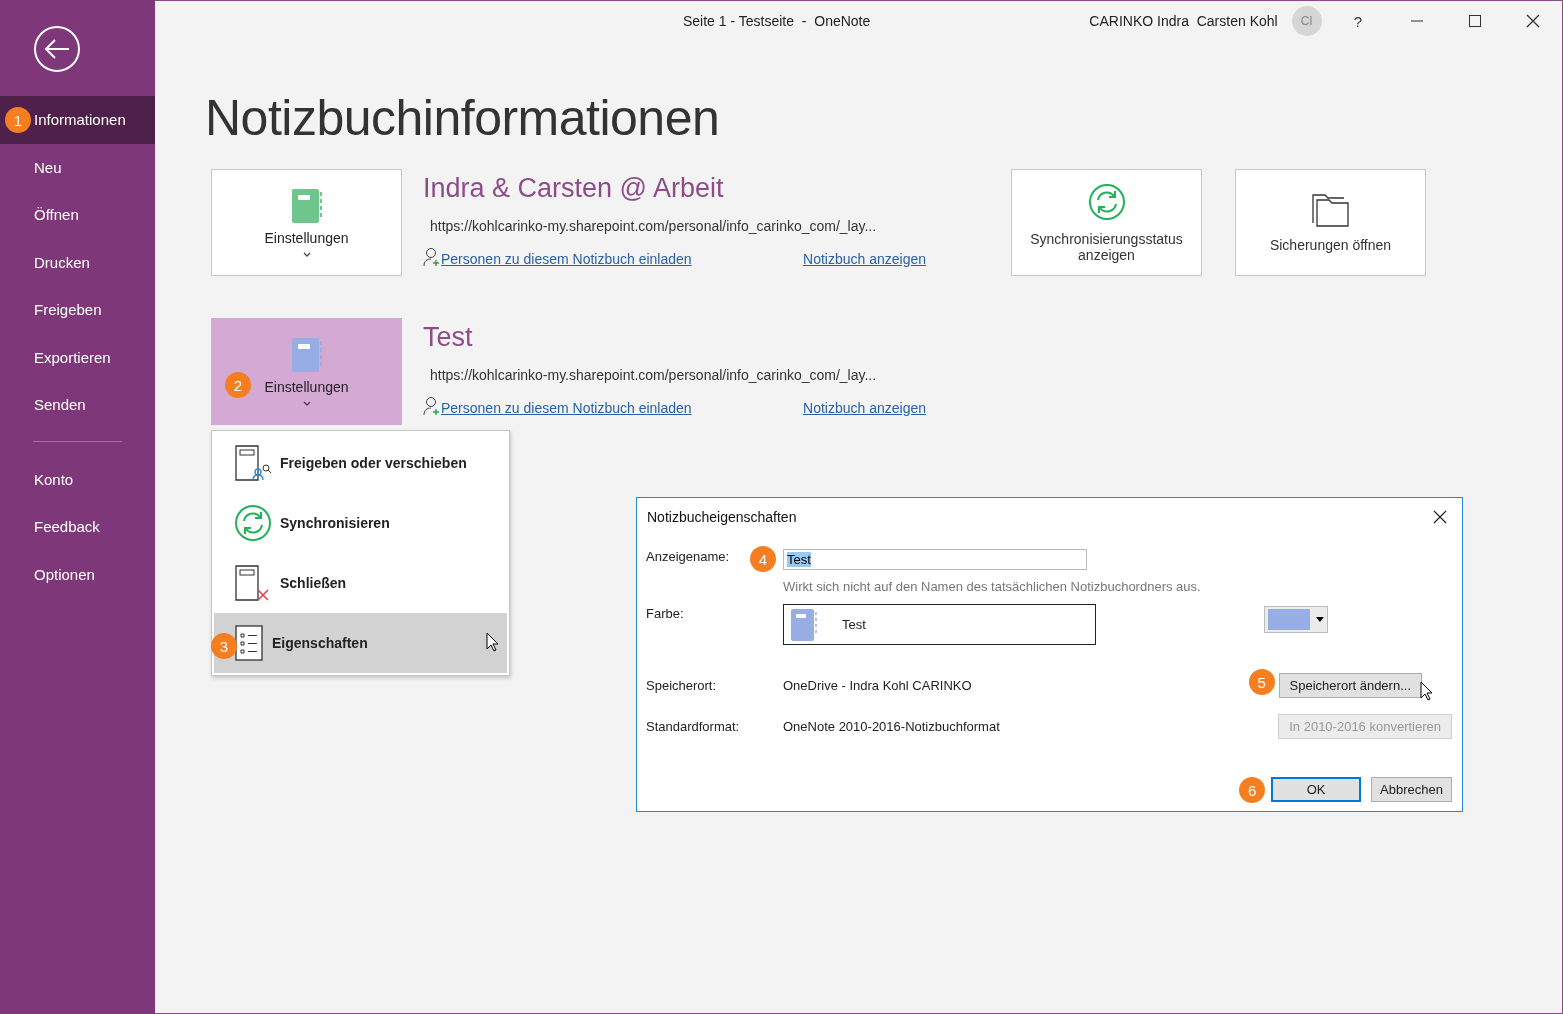 The width and height of the screenshot is (1563, 1014). What do you see at coordinates (777, 21) in the screenshot?
I see `window-title: Seite 1 - Testseite - OneNote` at bounding box center [777, 21].